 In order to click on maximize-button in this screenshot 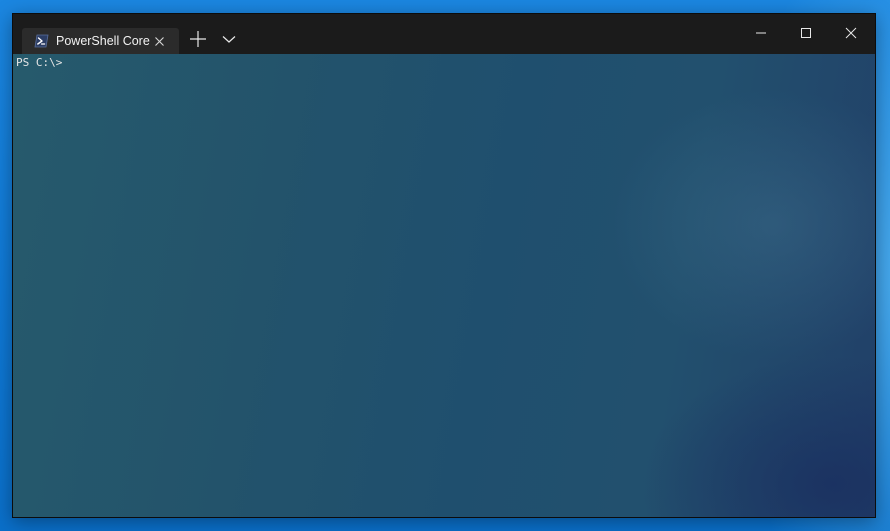, I will do `click(806, 33)`.